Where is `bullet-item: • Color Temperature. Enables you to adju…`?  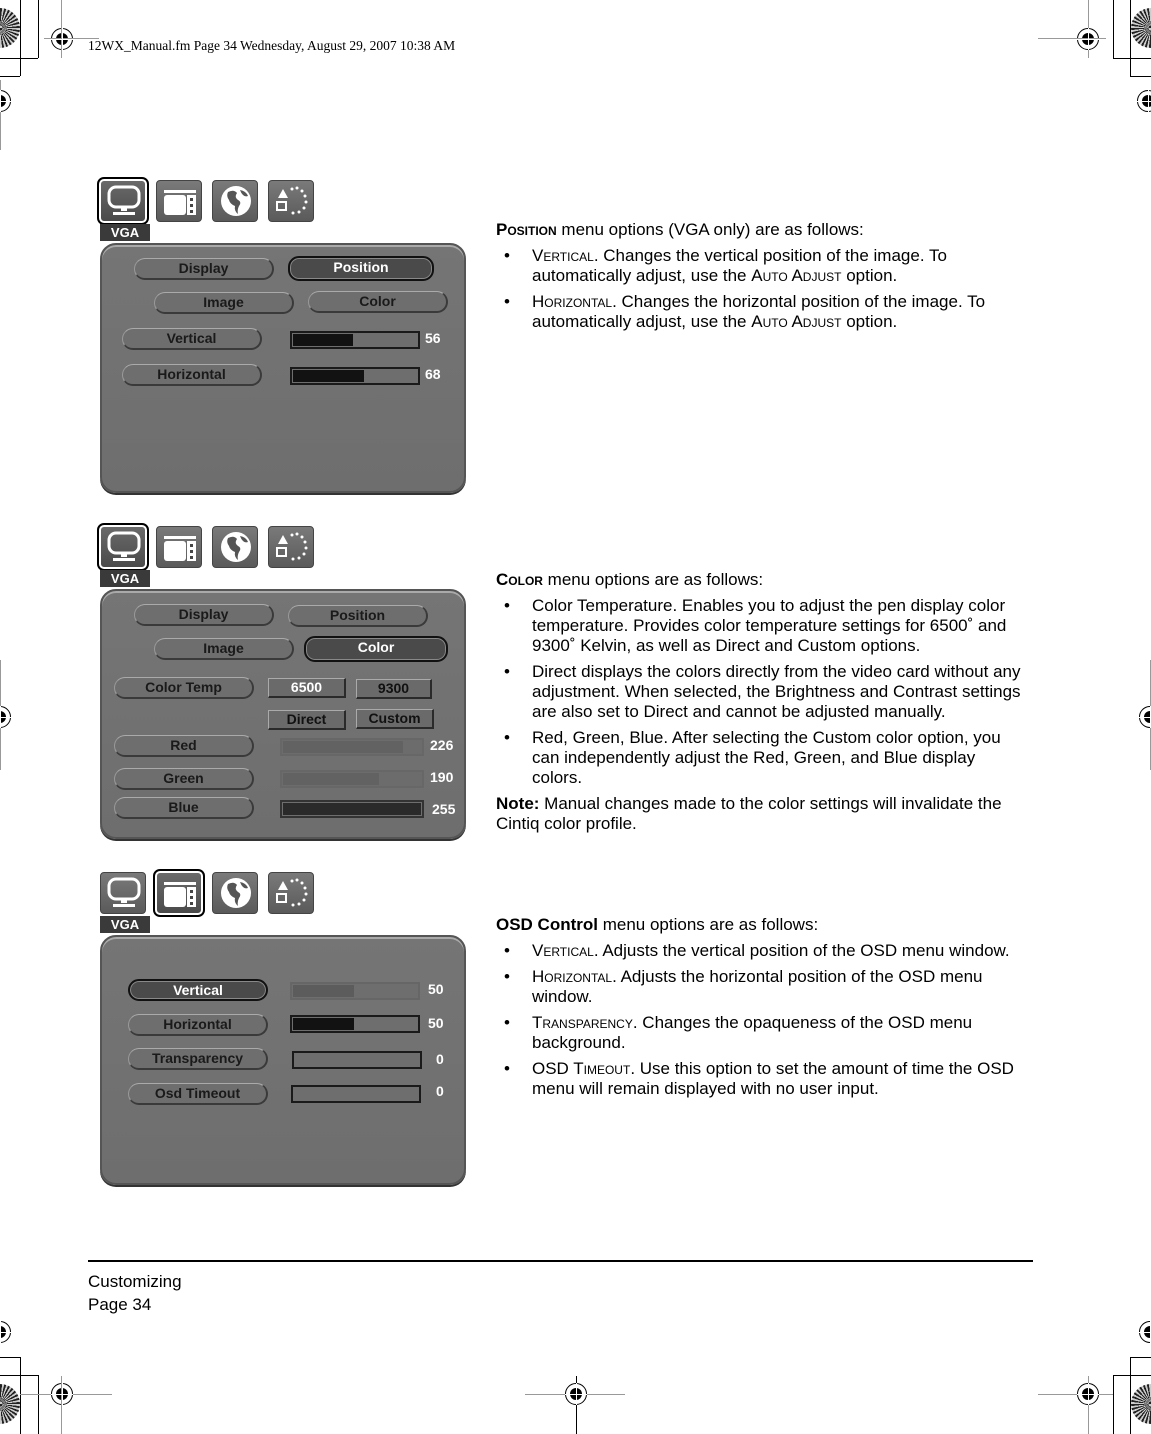
bullet-item: • Color Temperature. Enables you to adju… is located at coordinates (755, 625).